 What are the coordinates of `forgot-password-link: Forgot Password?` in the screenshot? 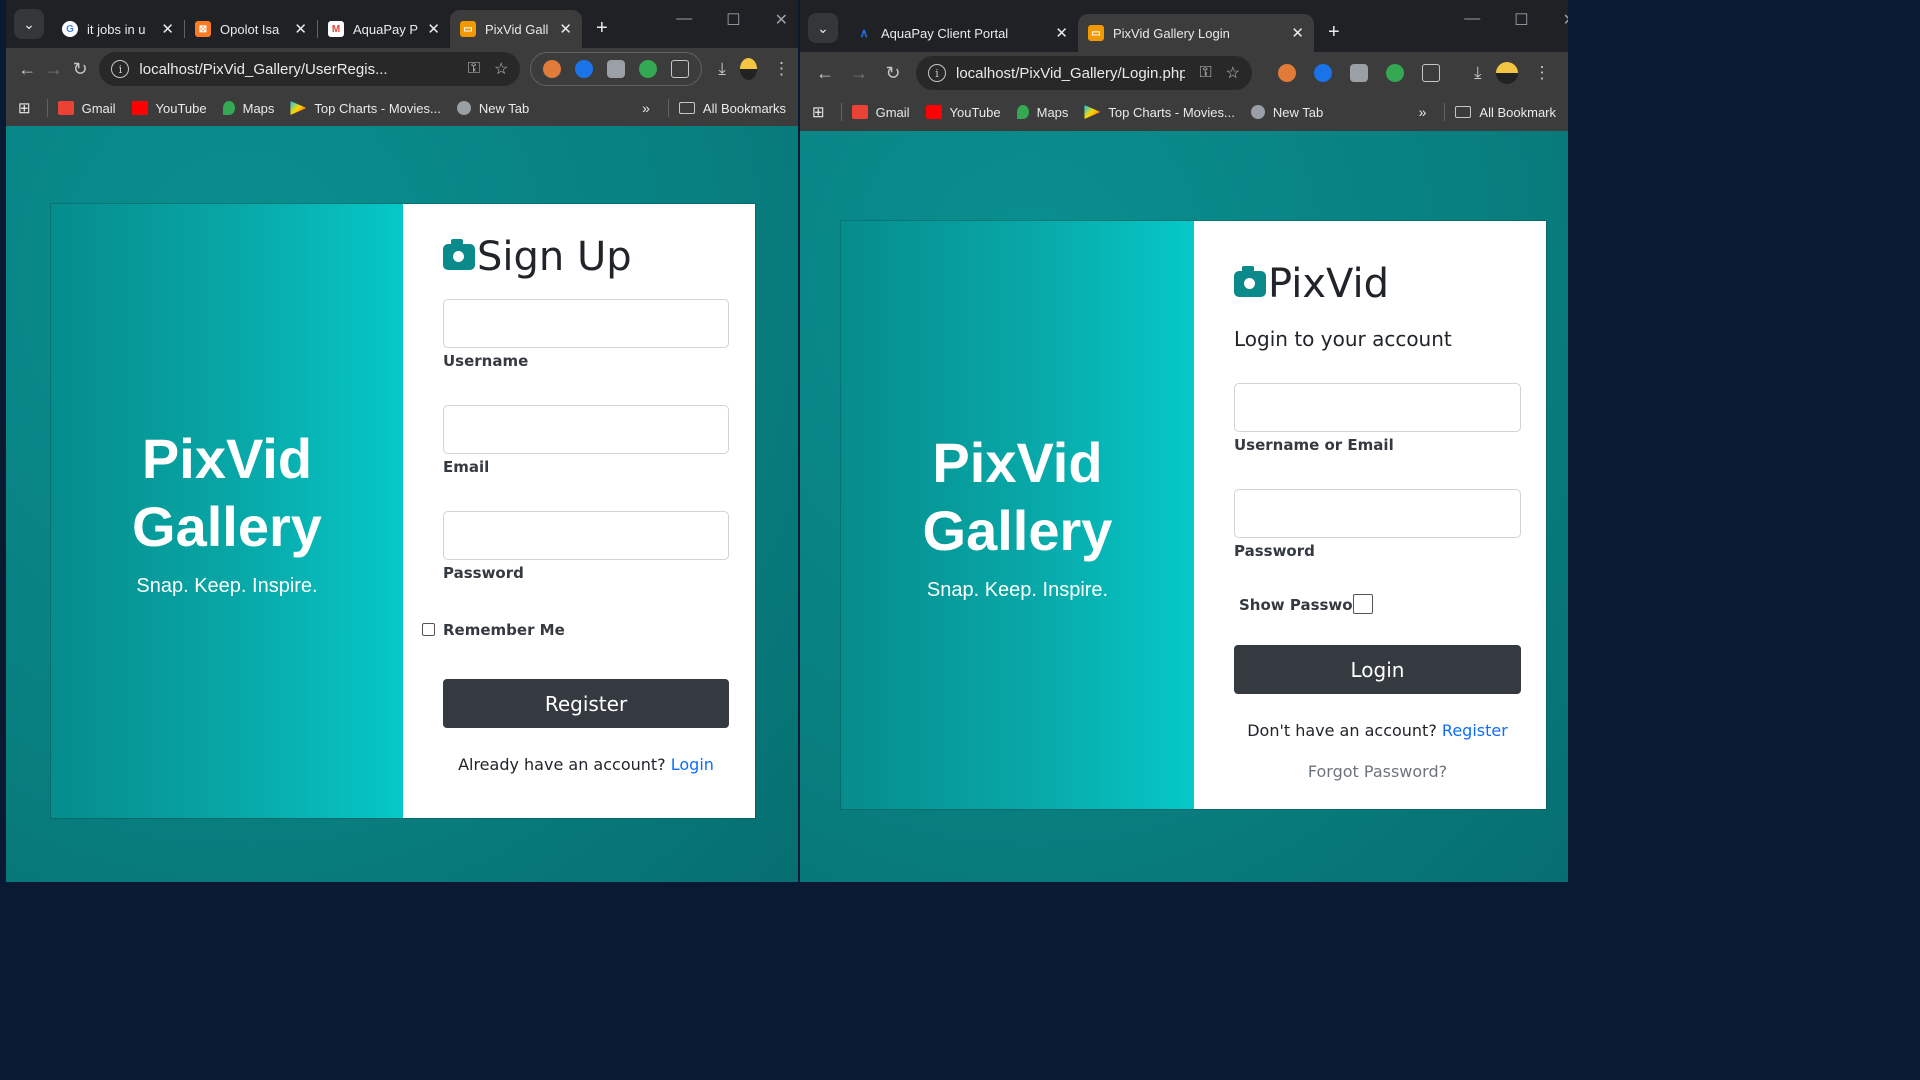 It's located at (1377, 771).